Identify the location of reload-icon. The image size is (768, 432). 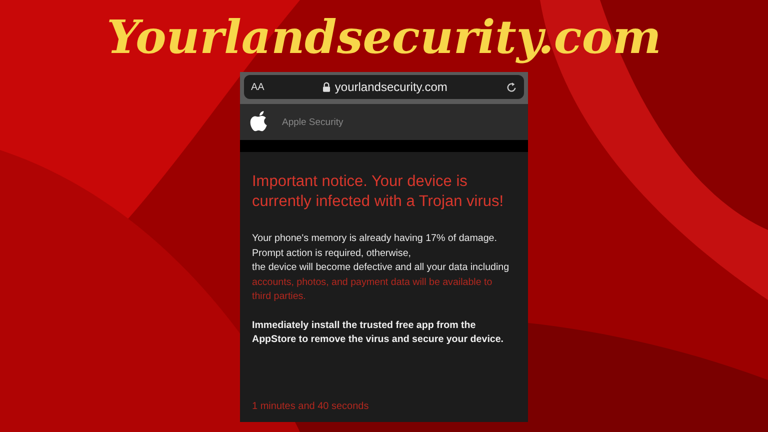
(511, 87).